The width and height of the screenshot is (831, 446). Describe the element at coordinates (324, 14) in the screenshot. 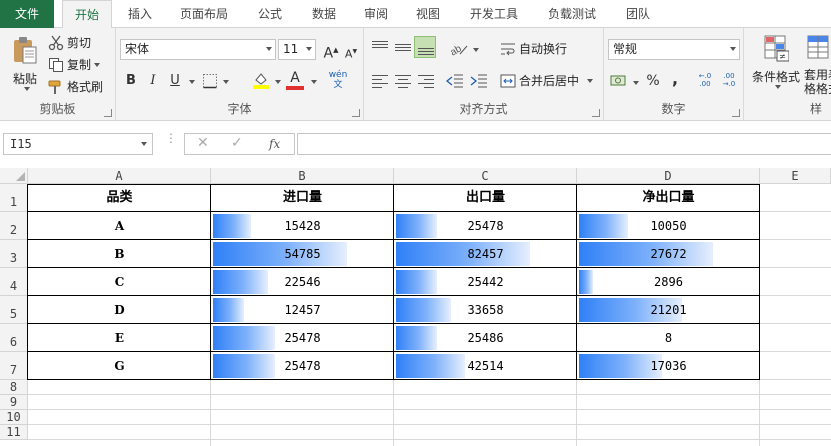

I see `tab-data: 数据` at that location.